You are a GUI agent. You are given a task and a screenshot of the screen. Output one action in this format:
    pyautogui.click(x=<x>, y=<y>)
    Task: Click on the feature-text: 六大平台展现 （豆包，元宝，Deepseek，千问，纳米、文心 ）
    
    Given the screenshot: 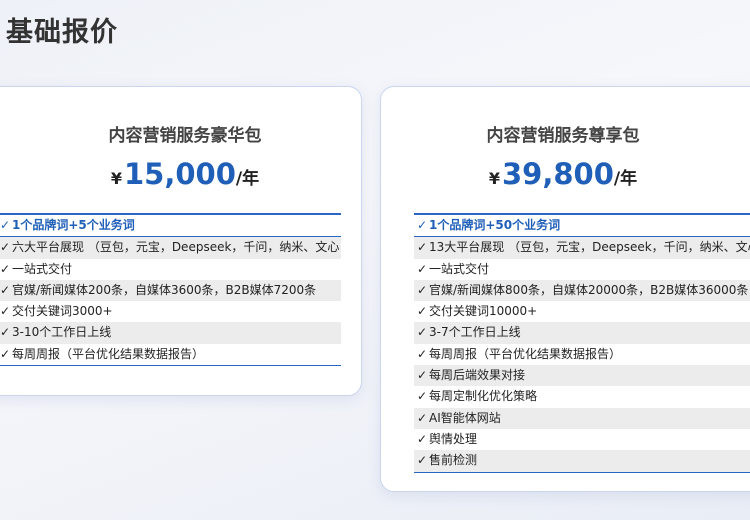 What is the action you would take?
    pyautogui.click(x=176, y=247)
    